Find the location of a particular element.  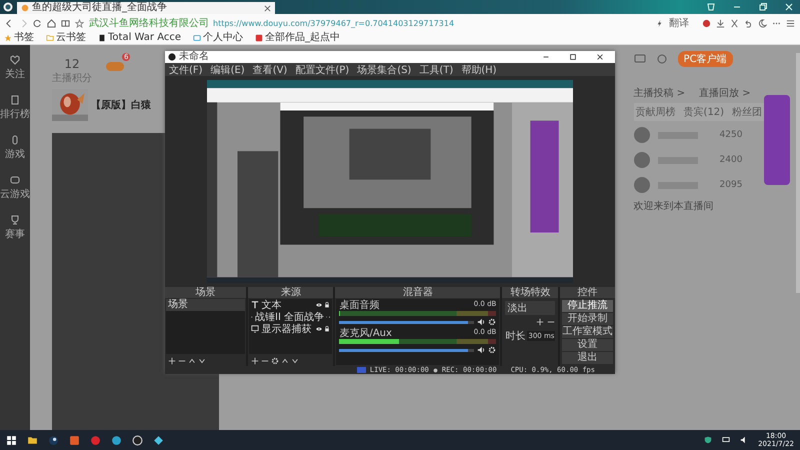

browser-icon is located at coordinates (116, 440).